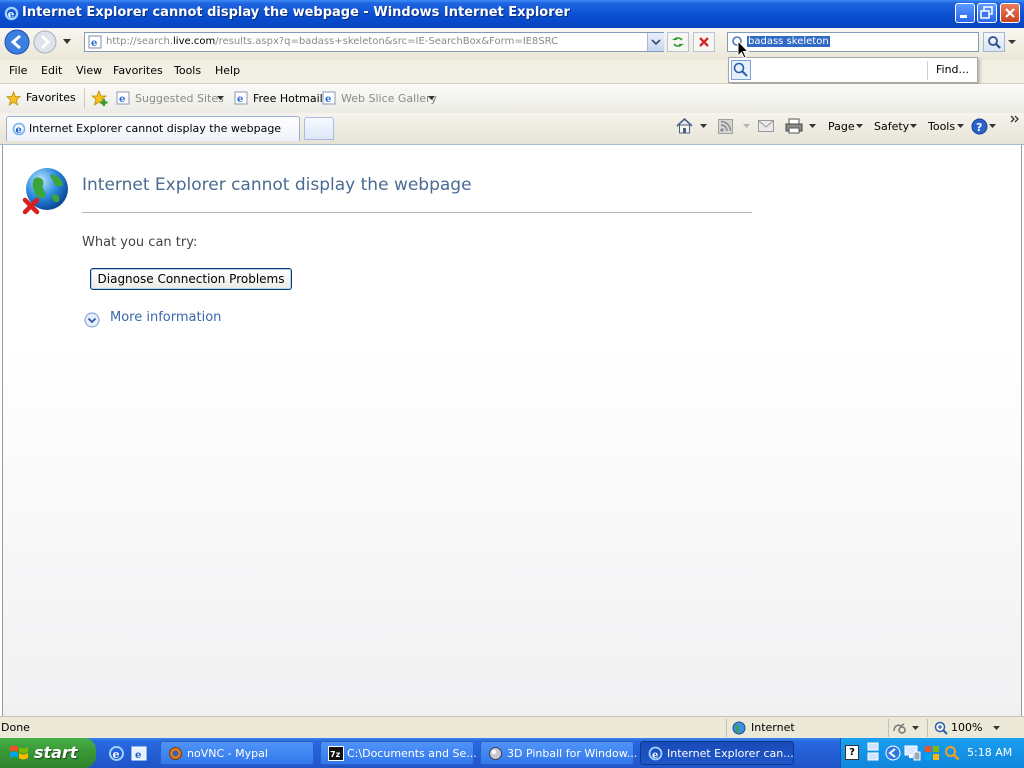  What do you see at coordinates (859, 126) in the screenshot?
I see `page-menu-chevron-down-icon` at bounding box center [859, 126].